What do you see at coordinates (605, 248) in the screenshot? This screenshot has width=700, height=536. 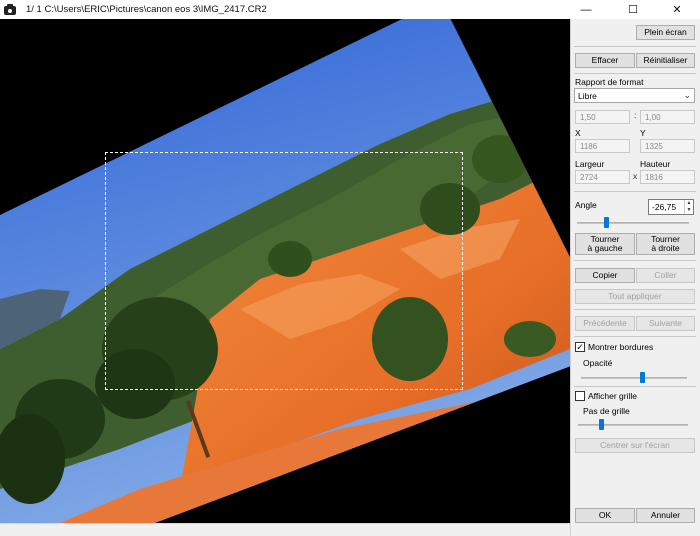 I see `rotate-left-line2: à gauche` at bounding box center [605, 248].